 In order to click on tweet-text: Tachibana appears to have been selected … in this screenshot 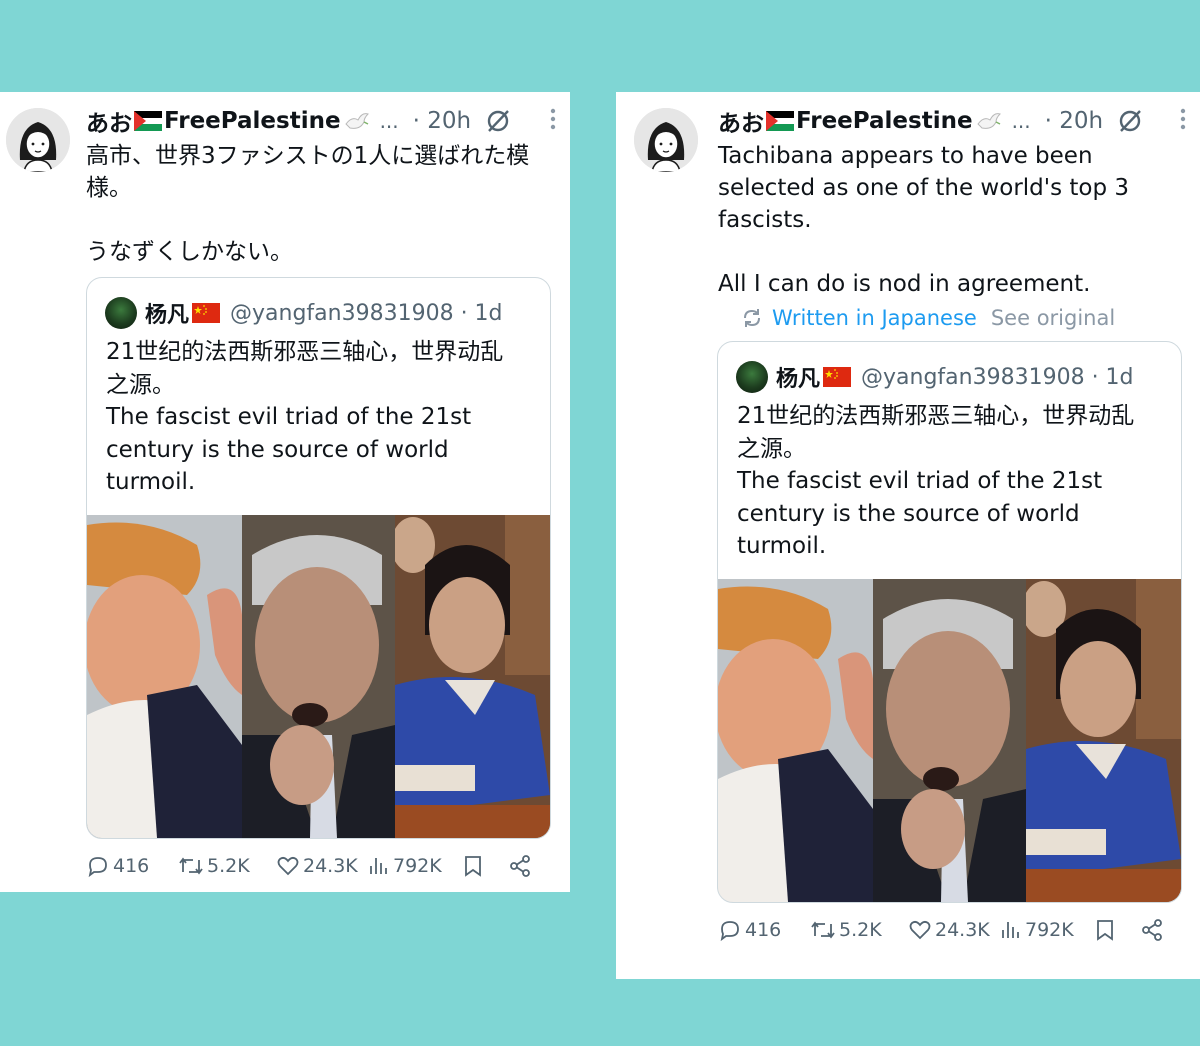, I will do `click(924, 220)`.